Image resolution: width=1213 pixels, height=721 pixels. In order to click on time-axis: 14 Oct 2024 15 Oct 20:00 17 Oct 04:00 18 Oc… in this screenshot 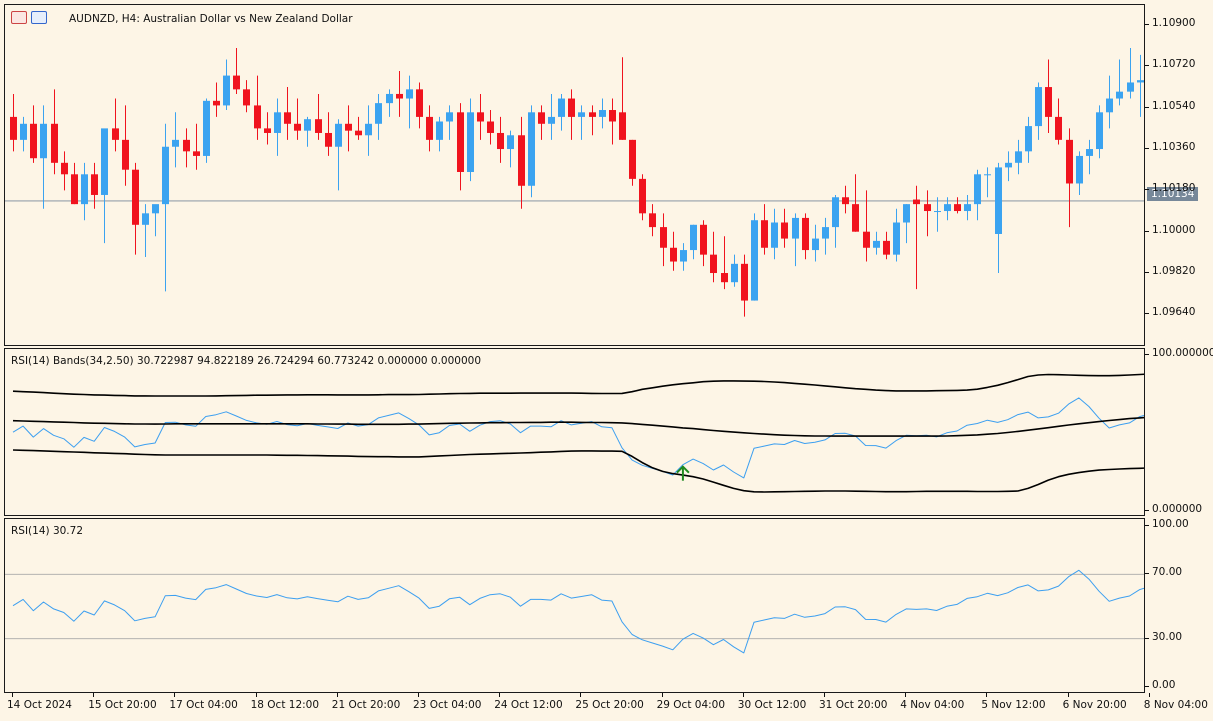, I will do `click(606, 707)`.